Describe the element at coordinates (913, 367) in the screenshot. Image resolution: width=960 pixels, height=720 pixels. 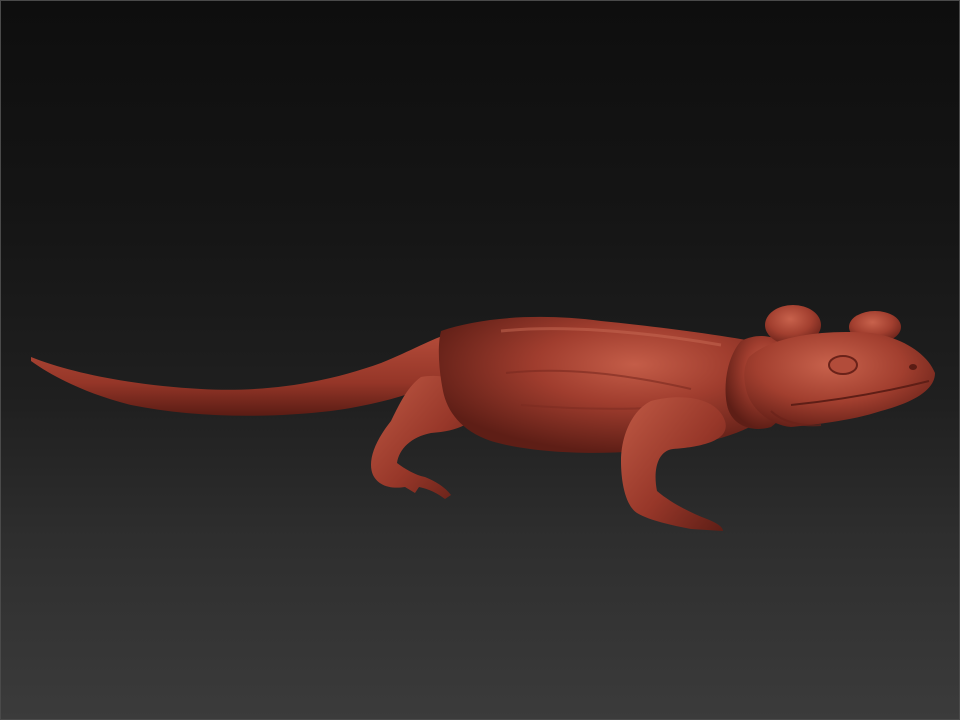
I see `lizard-nostril` at that location.